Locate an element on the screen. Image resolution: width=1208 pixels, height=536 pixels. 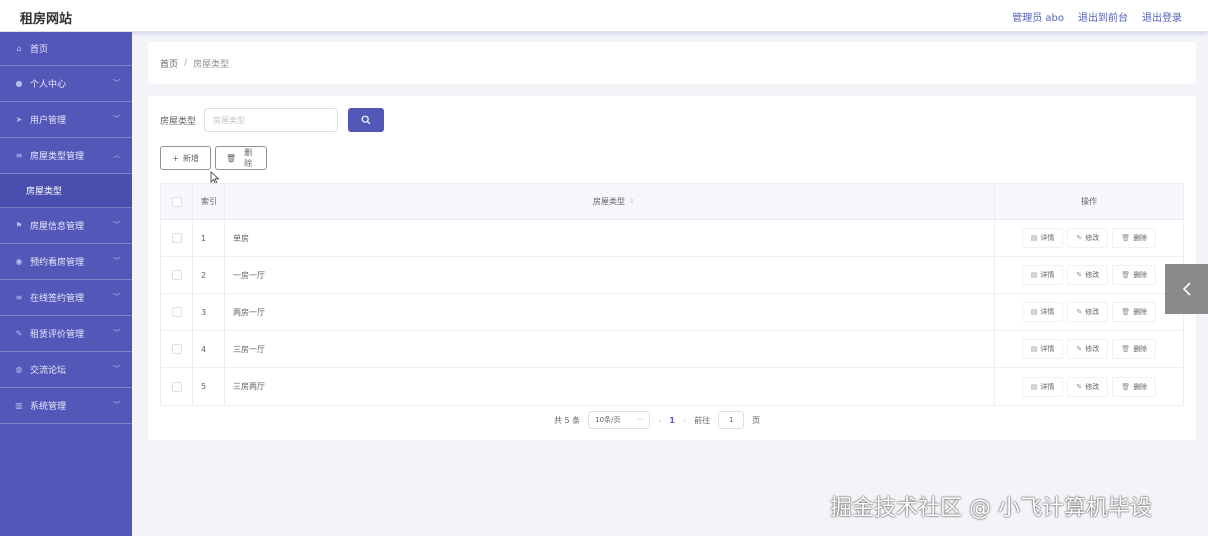
sidebar-item-home: ⌂ 首页 is located at coordinates (66, 49).